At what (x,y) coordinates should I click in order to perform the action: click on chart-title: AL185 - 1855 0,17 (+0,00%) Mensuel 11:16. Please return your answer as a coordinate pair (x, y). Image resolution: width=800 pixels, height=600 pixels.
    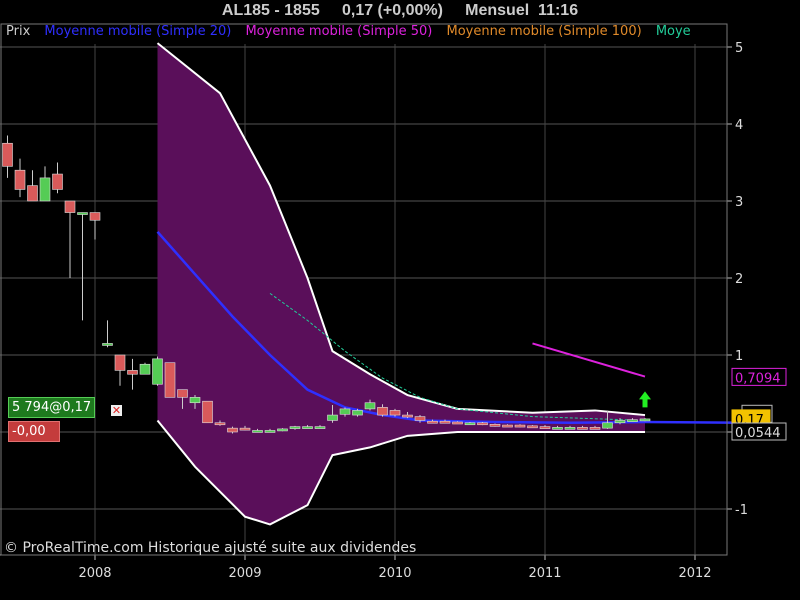
    Looking at the image, I should click on (400, 10).